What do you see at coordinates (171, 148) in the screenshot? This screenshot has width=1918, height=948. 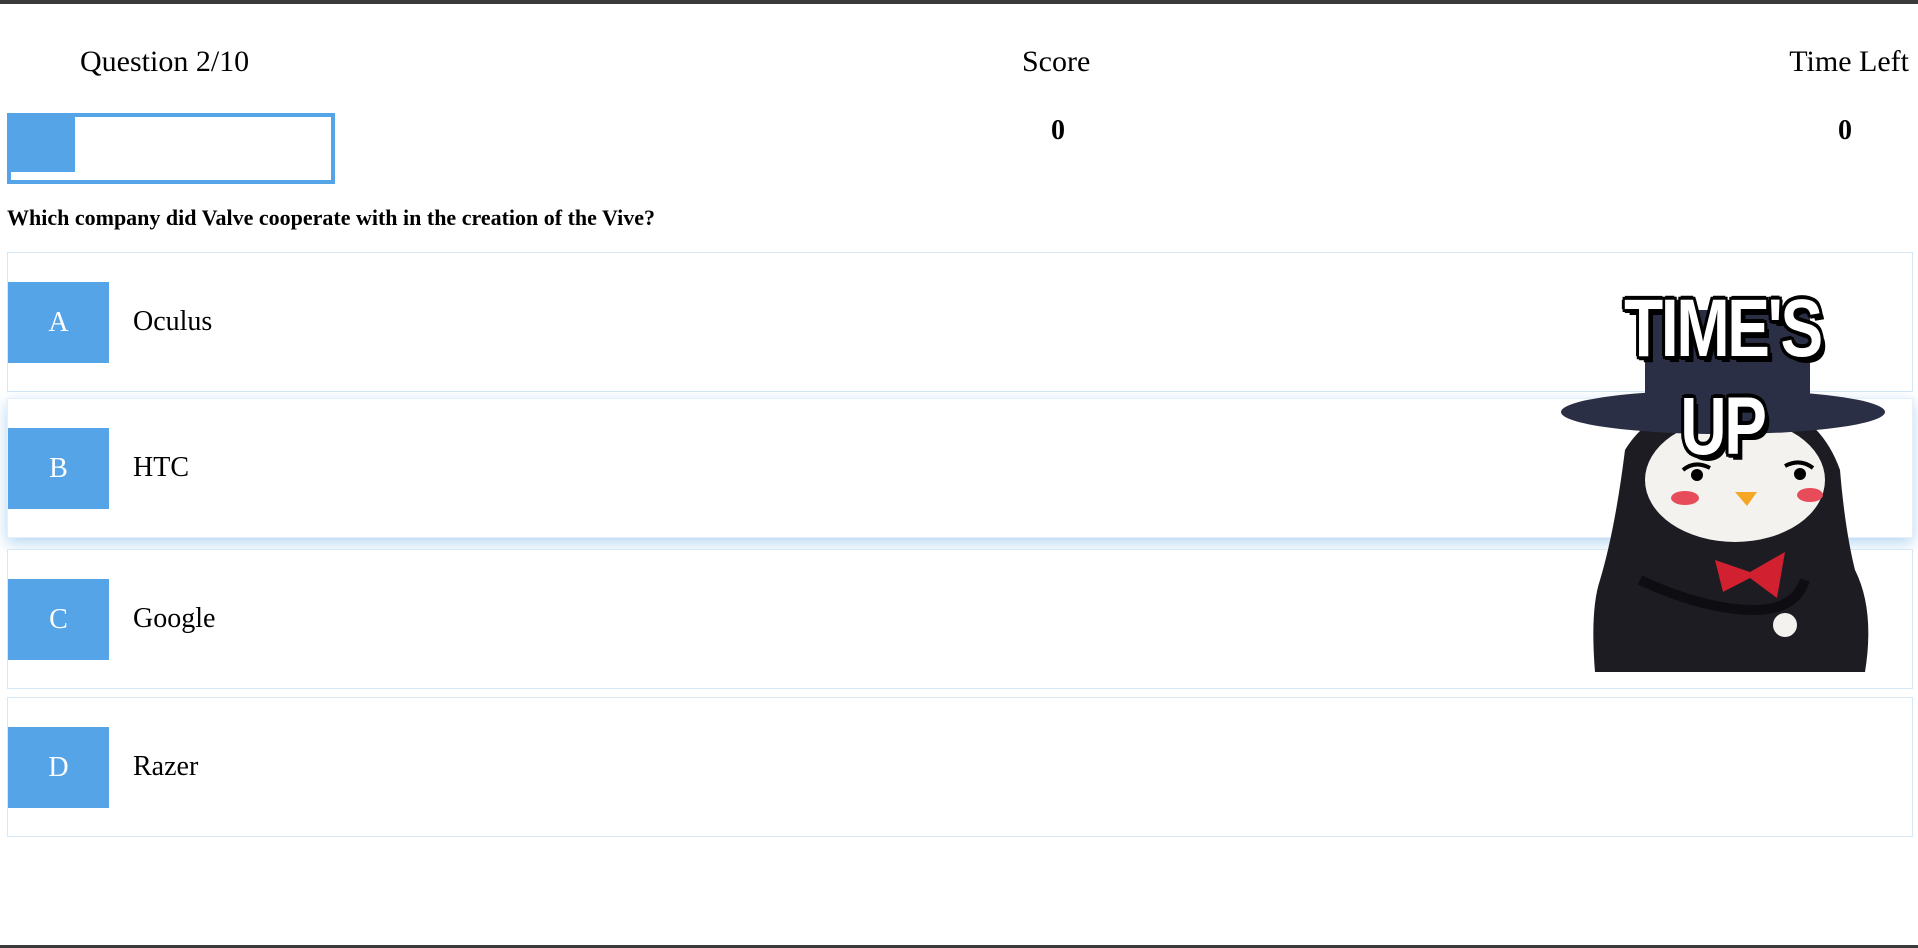 I see `progress-bar` at bounding box center [171, 148].